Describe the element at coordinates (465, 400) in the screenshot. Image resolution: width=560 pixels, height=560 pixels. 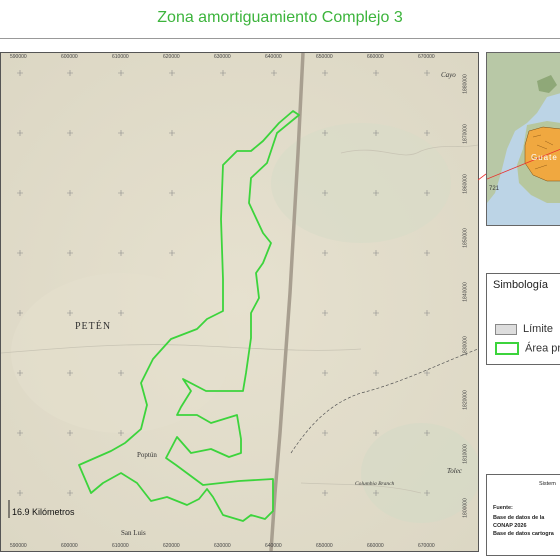
I see `coord-right: 1820000` at that location.